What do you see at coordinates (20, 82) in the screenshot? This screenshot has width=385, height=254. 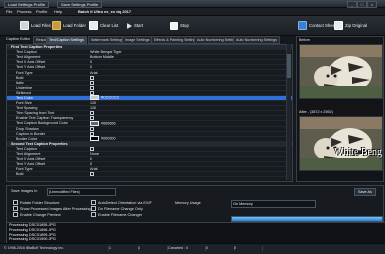 I see `property-label: Italic` at bounding box center [20, 82].